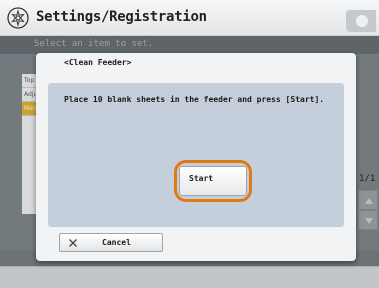 The height and width of the screenshot is (288, 379). What do you see at coordinates (18, 18) in the screenshot?
I see `settings-gear-icon` at bounding box center [18, 18].